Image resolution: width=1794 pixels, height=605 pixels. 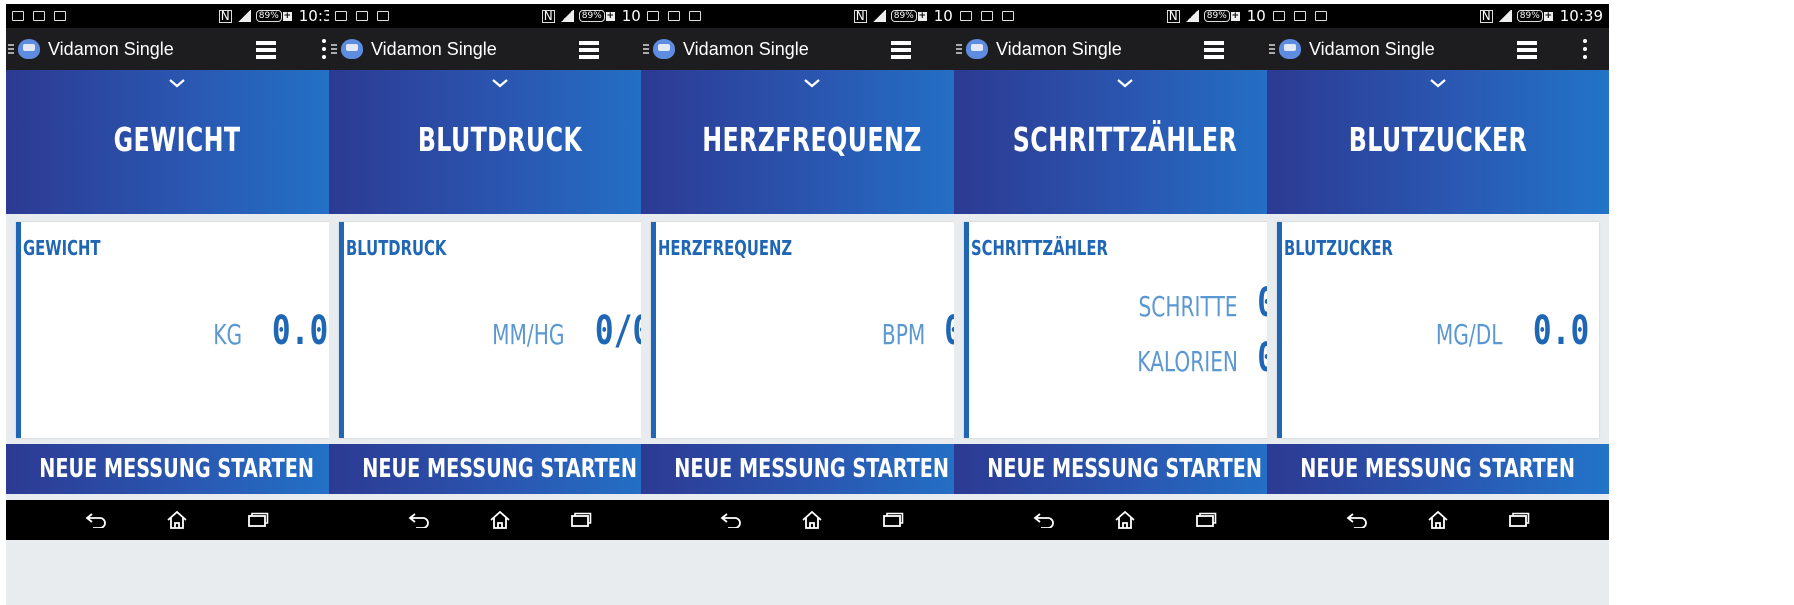 I want to click on card-title: GEWICHT, so click(x=62, y=248).